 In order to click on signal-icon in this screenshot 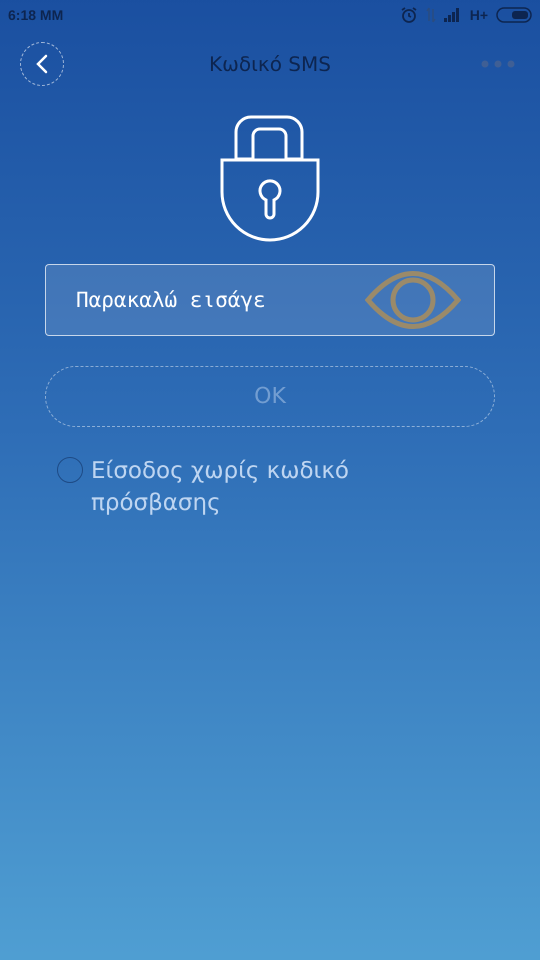, I will do `click(453, 15)`.